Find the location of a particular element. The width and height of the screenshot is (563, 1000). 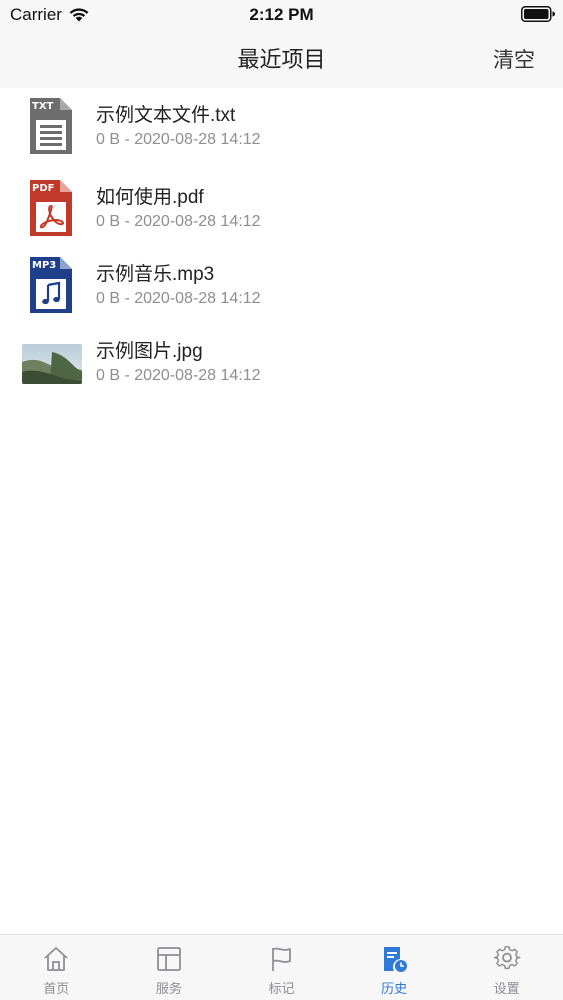

flag-icon is located at coordinates (282, 959).